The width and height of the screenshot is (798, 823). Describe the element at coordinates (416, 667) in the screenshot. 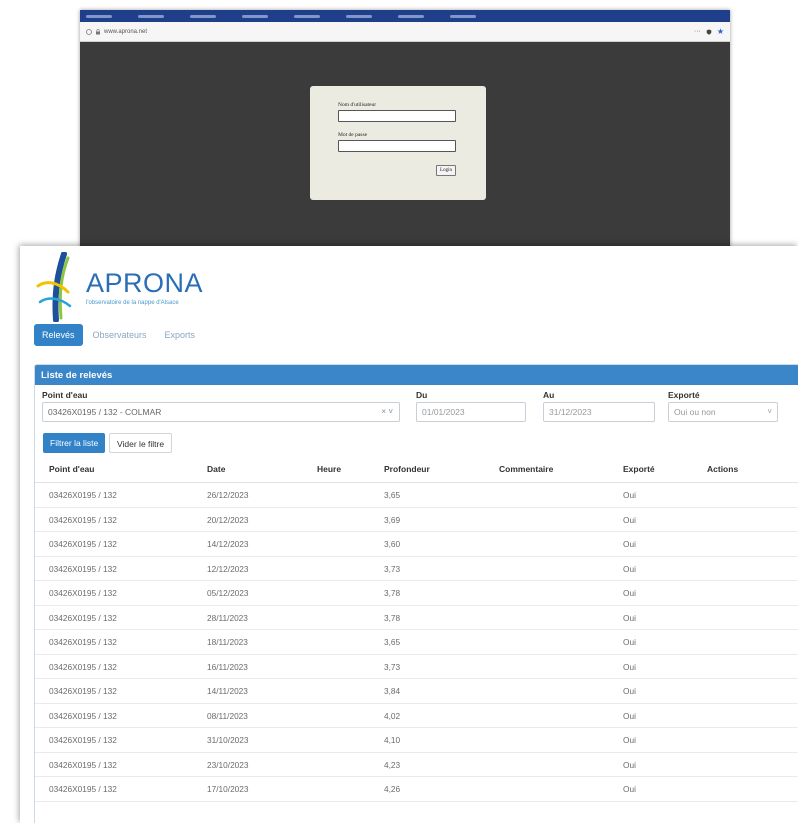

I see `table-row: 03426X0195 / 132 16/11/2023 3,73 Oui` at that location.